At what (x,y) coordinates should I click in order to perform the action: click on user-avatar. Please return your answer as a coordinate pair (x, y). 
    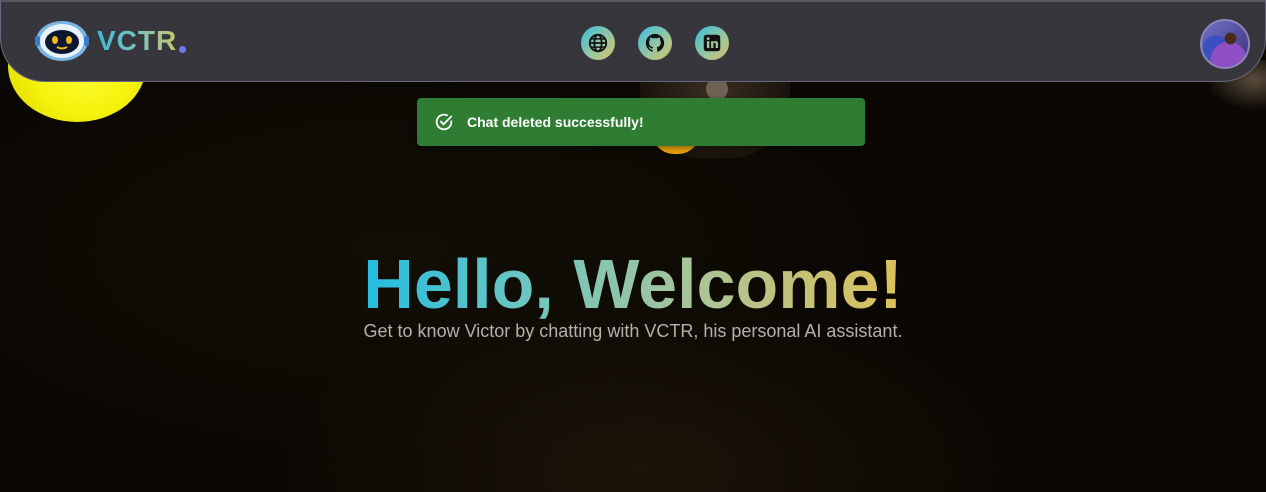
    Looking at the image, I should click on (1225, 44).